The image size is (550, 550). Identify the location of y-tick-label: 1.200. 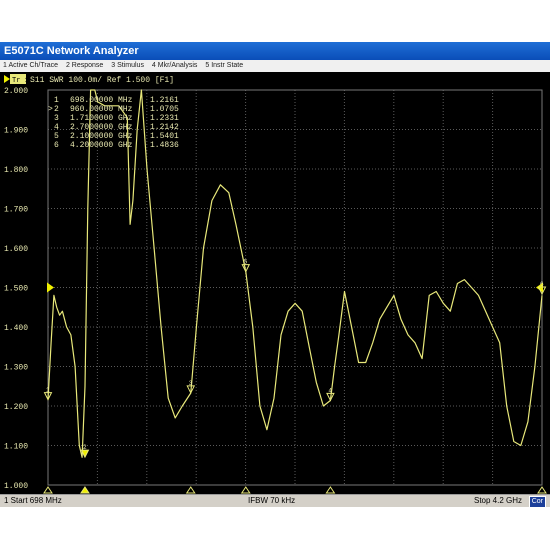
(16, 407).